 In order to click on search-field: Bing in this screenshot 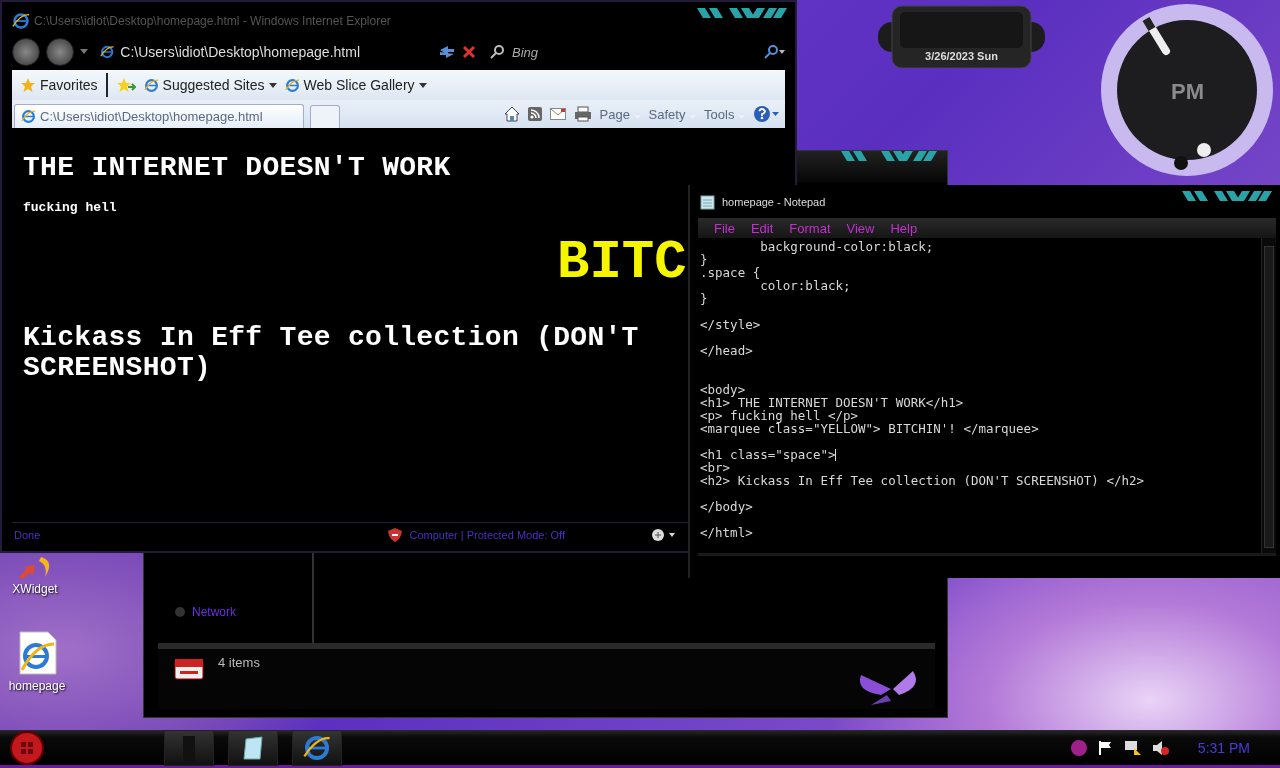, I will do `click(572, 52)`.